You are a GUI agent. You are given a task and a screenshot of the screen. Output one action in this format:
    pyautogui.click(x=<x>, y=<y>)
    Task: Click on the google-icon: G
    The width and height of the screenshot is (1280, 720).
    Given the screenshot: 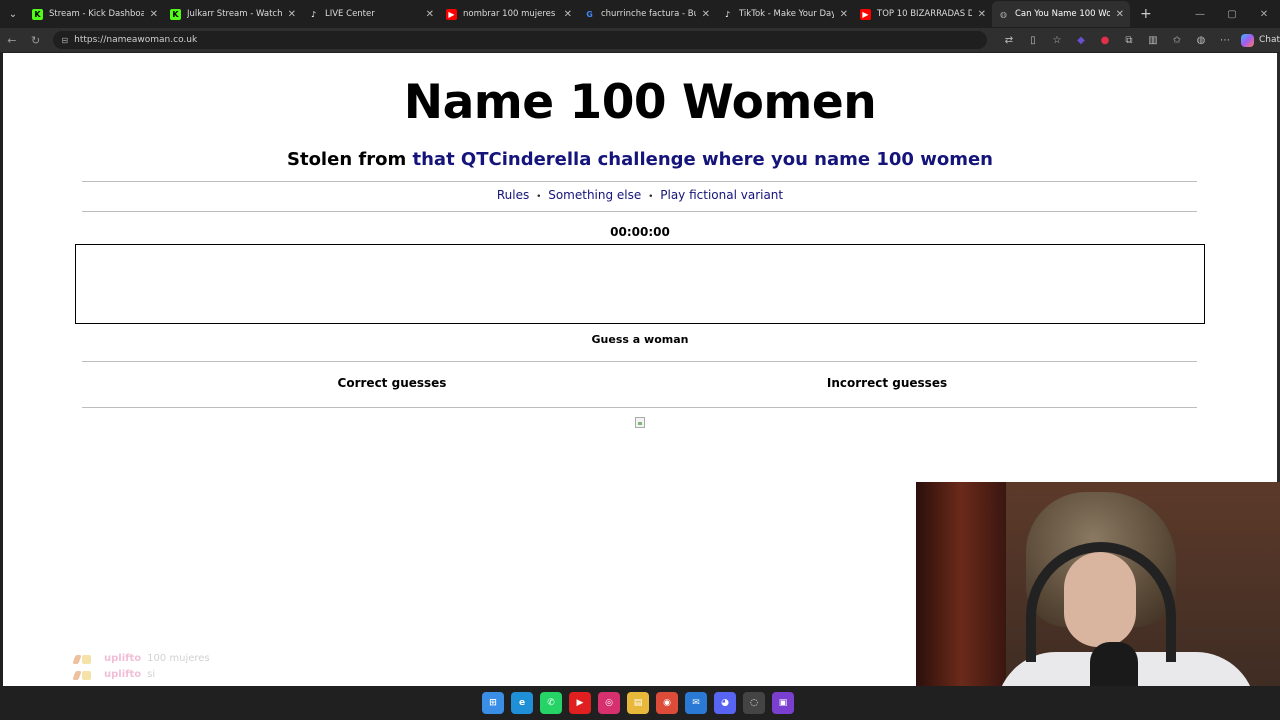 What is the action you would take?
    pyautogui.click(x=589, y=14)
    